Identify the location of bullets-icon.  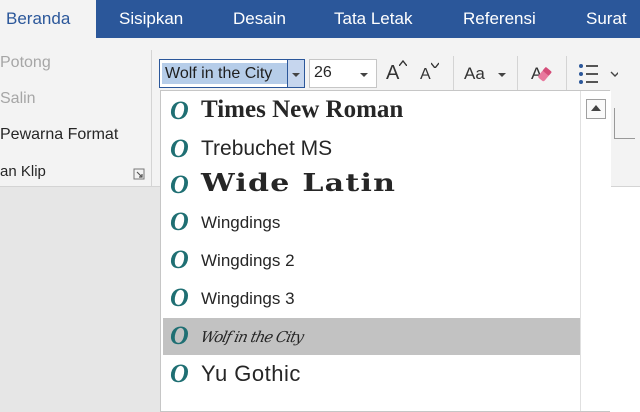
(598, 74).